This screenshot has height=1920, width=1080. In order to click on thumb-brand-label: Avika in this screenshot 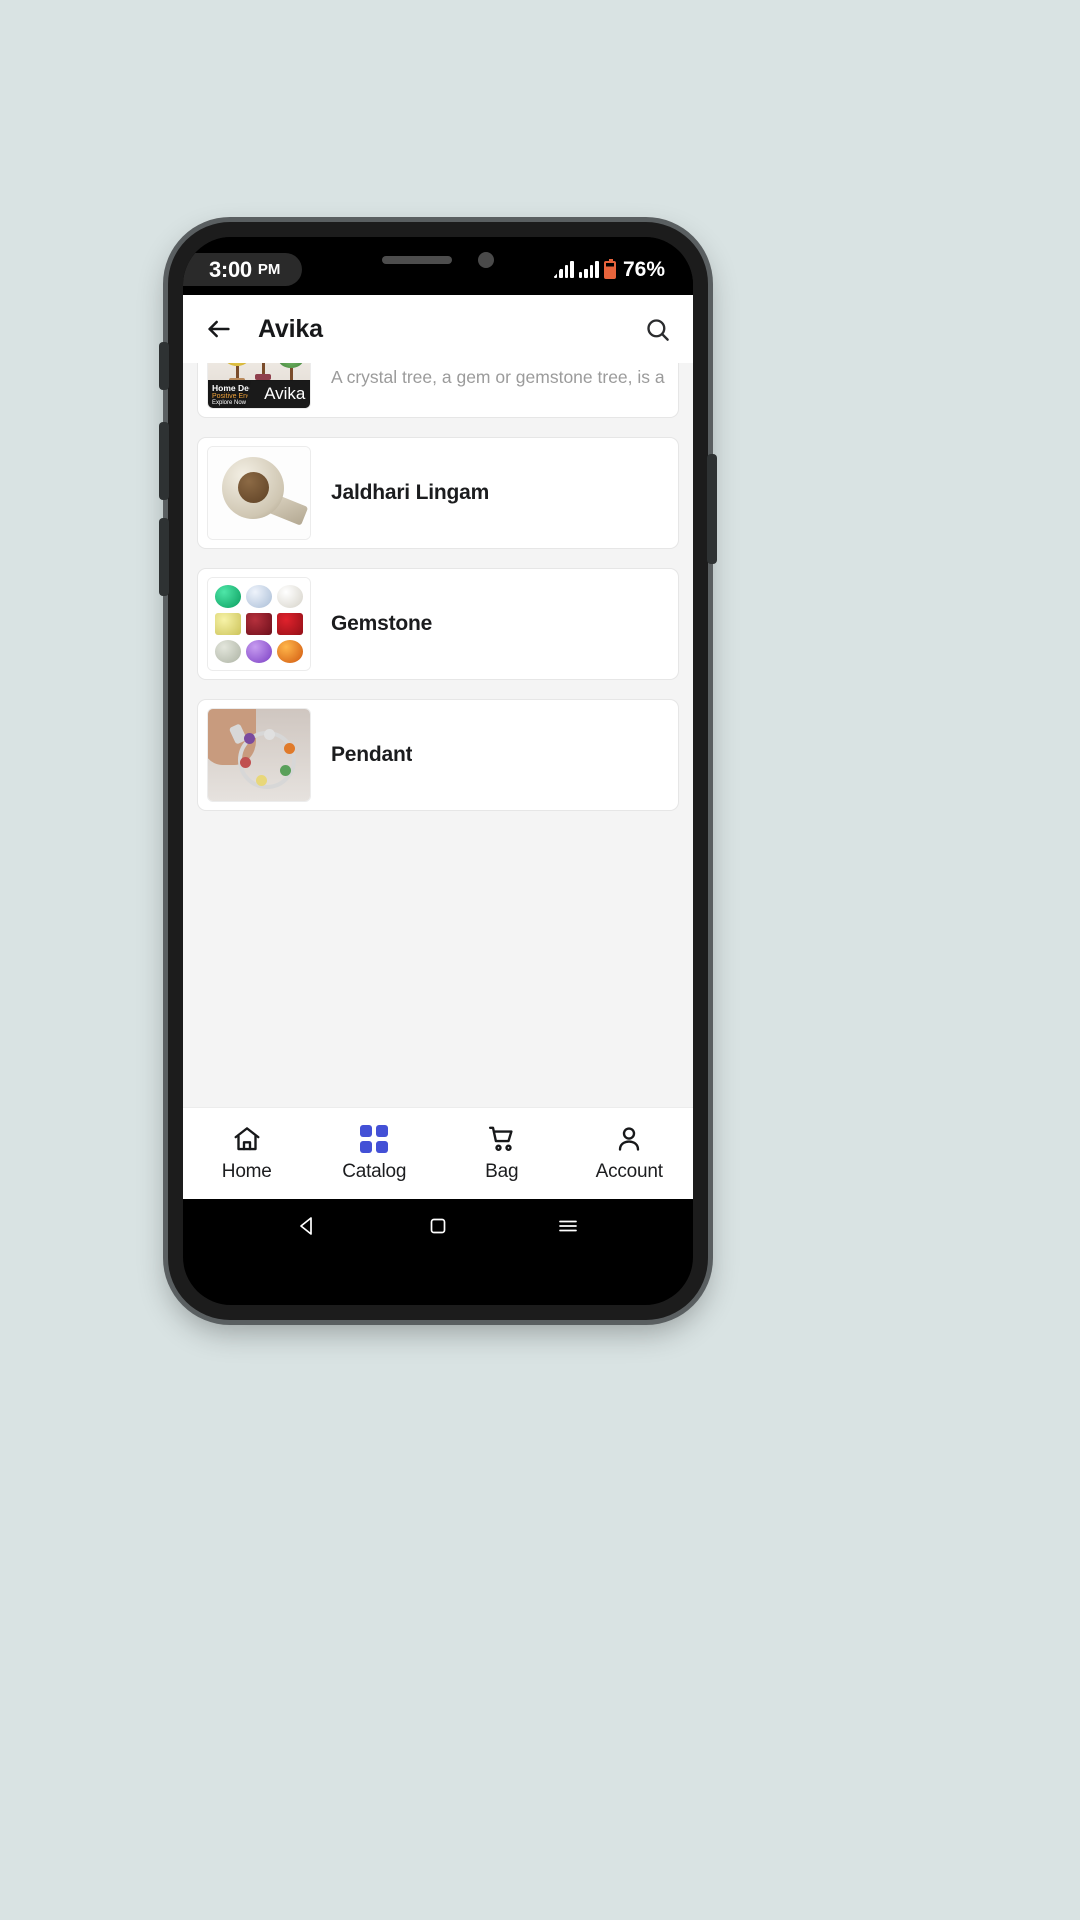, I will do `click(284, 393)`.